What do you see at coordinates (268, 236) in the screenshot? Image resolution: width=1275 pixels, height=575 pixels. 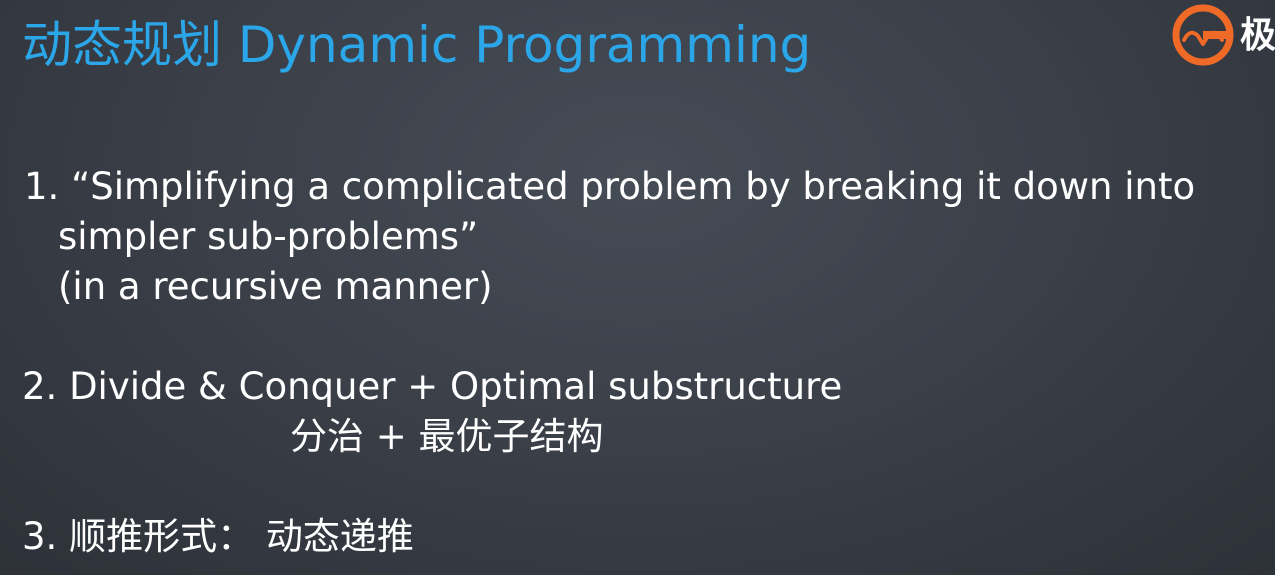 I see `point-1-line-2: simpler sub-problems”` at bounding box center [268, 236].